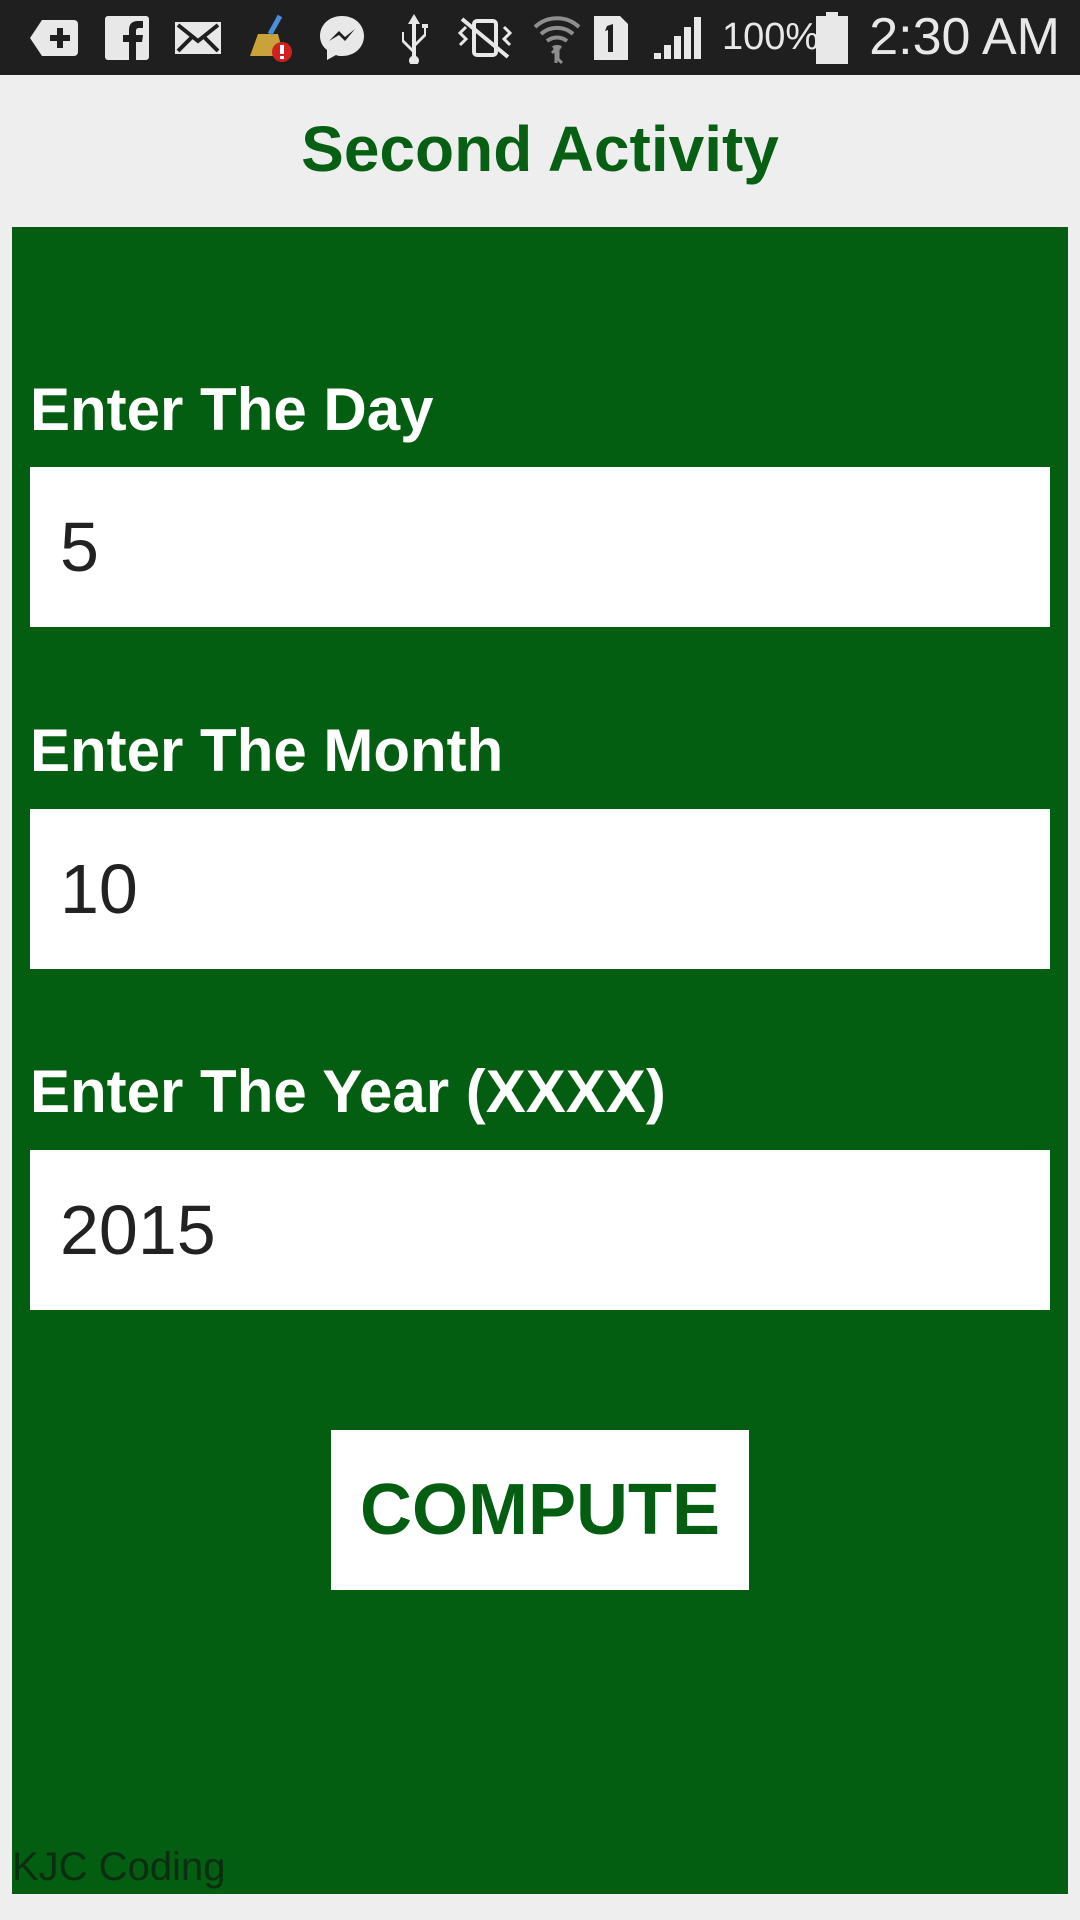  What do you see at coordinates (540, 889) in the screenshot?
I see `month-input` at bounding box center [540, 889].